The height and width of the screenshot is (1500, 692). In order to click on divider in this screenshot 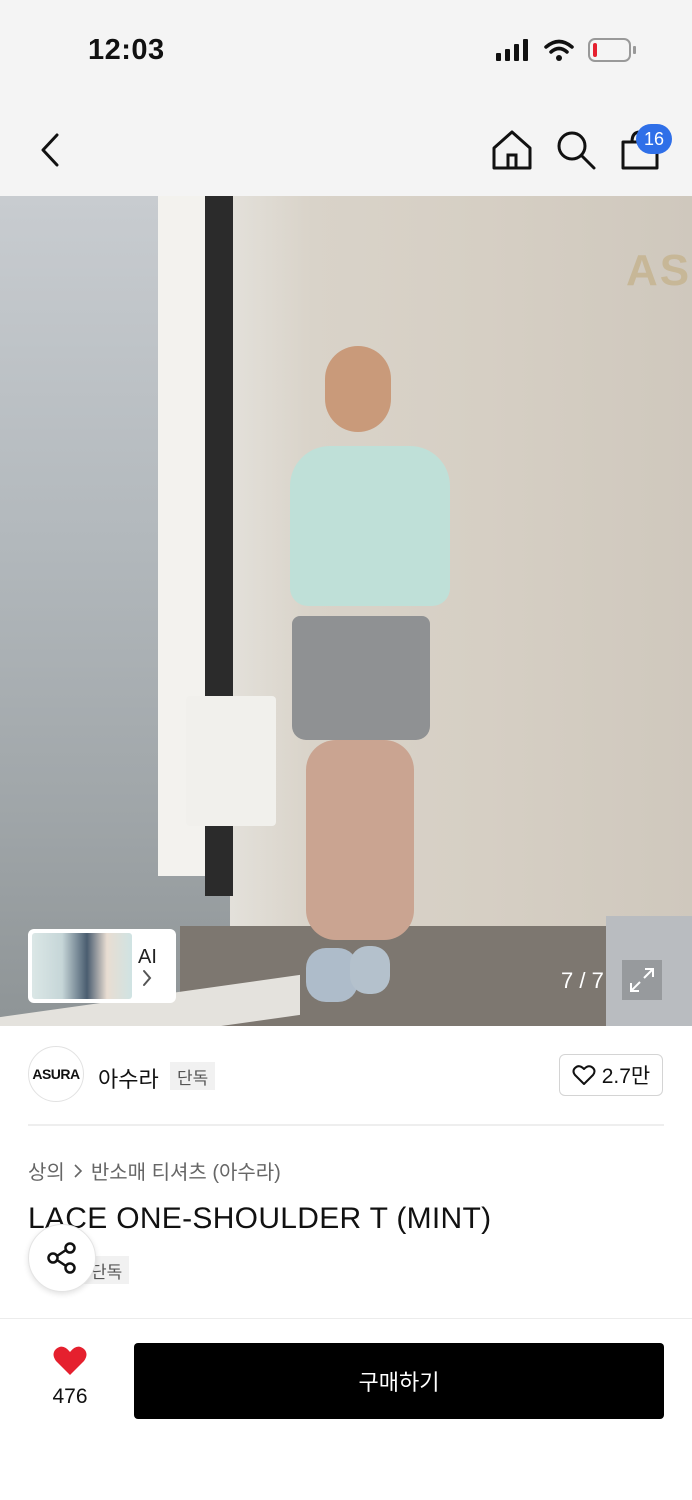, I will do `click(346, 1125)`.